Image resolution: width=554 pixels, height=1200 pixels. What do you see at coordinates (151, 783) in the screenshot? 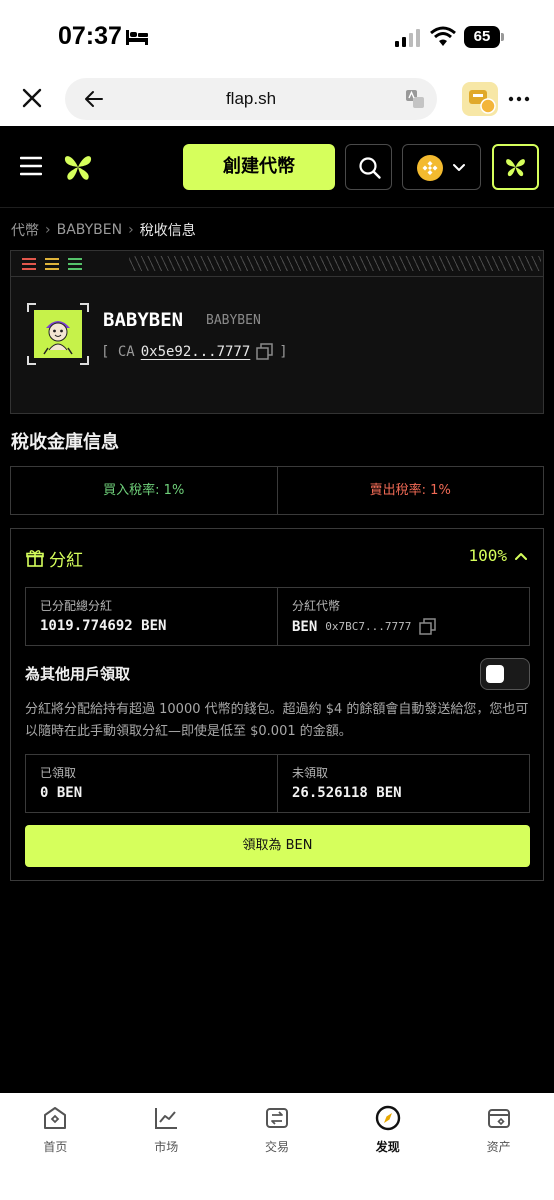
I see `claimed-cell: 已領取 0 BEN` at bounding box center [151, 783].